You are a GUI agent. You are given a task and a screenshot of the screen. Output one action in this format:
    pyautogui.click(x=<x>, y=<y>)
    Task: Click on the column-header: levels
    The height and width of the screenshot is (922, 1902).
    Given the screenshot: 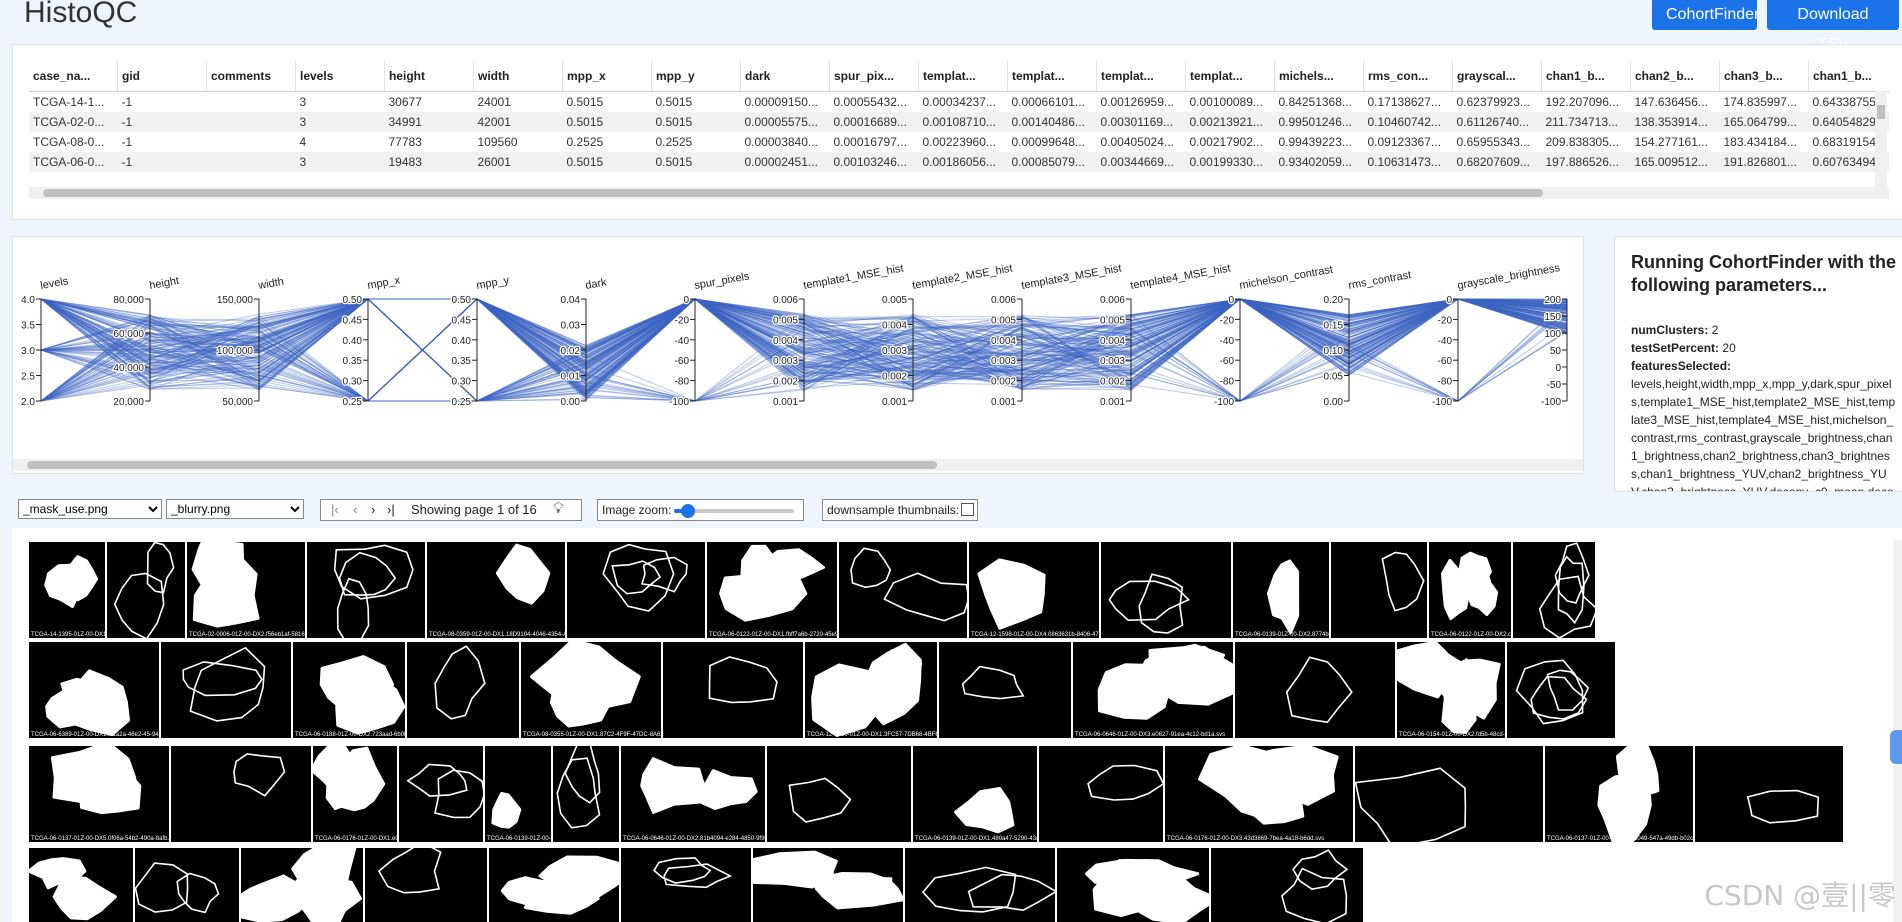 What is the action you would take?
    pyautogui.click(x=340, y=76)
    